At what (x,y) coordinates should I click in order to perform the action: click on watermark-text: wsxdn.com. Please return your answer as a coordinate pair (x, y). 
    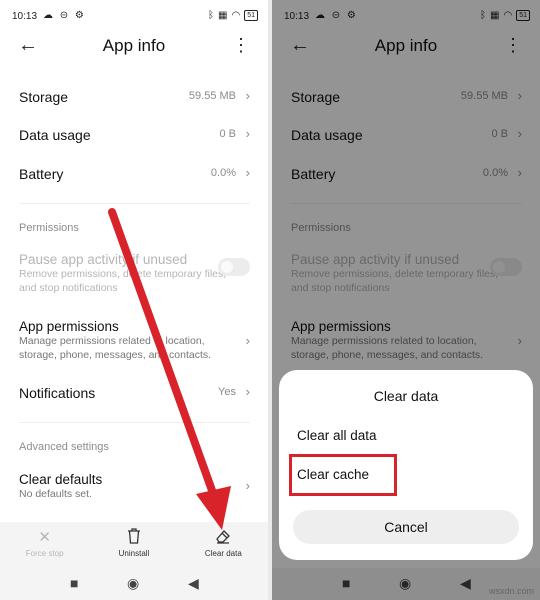
    Looking at the image, I should click on (511, 591).